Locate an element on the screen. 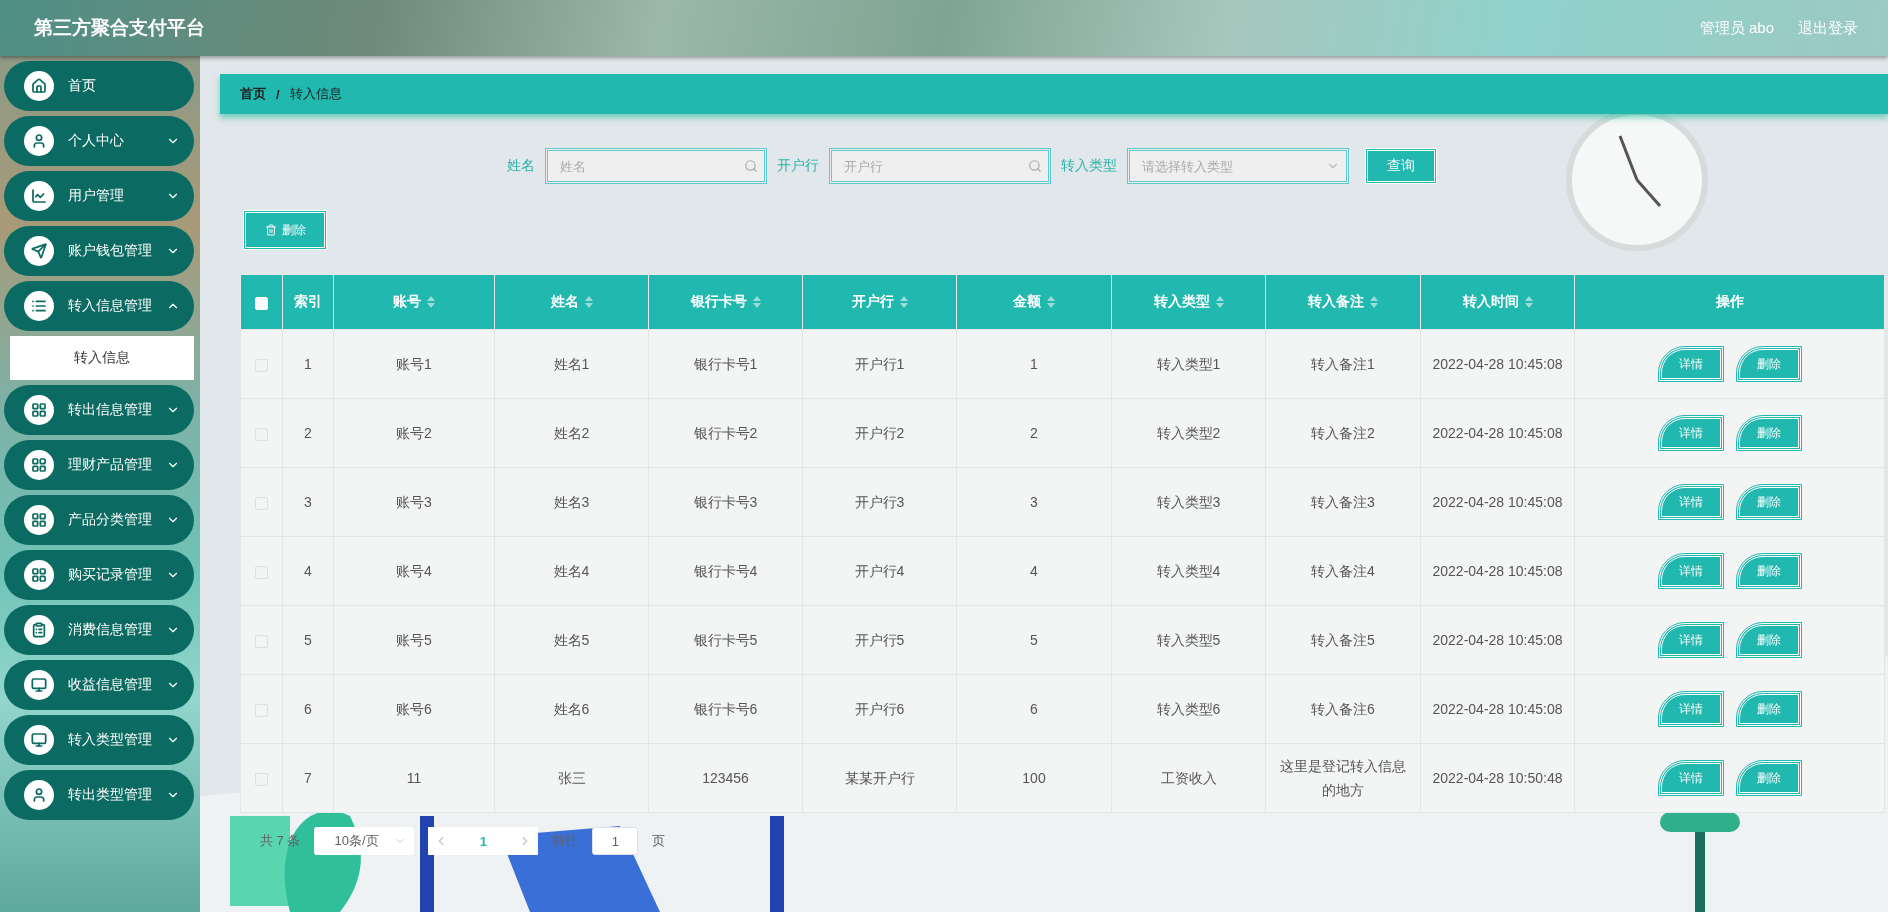 Image resolution: width=1888 pixels, height=912 pixels. search-field: 姓名 is located at coordinates (656, 166).